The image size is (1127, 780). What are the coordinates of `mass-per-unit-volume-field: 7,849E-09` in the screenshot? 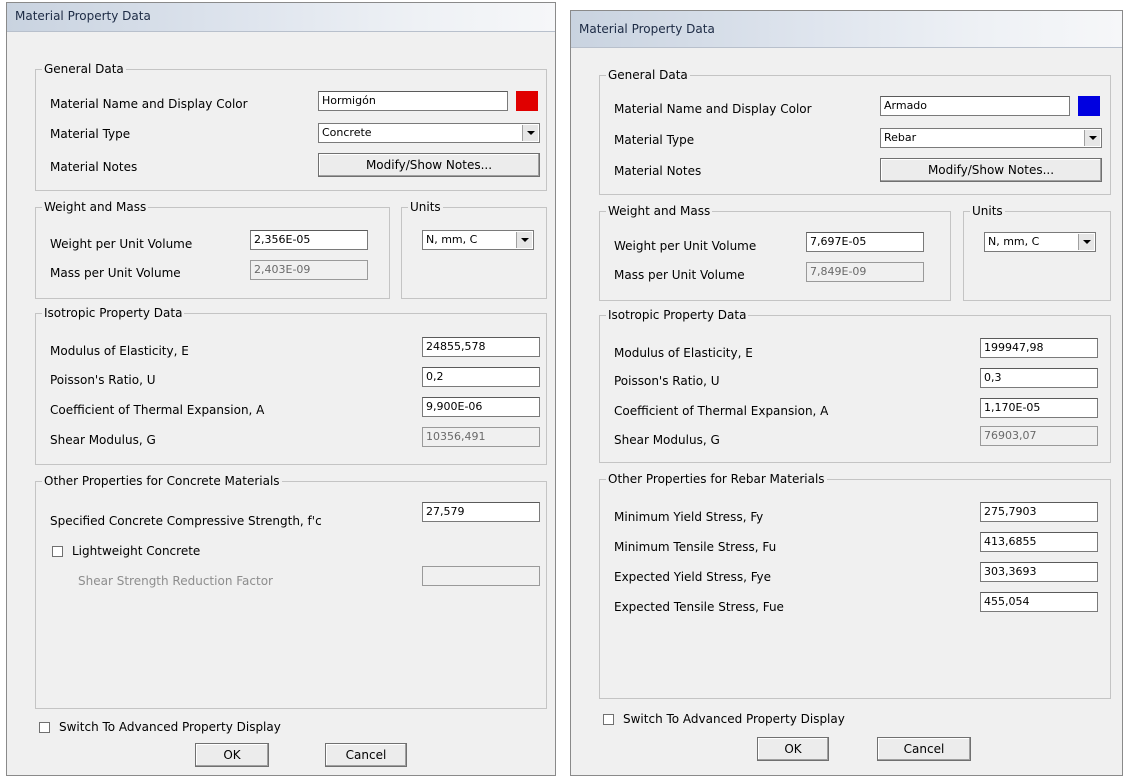 It's located at (865, 272).